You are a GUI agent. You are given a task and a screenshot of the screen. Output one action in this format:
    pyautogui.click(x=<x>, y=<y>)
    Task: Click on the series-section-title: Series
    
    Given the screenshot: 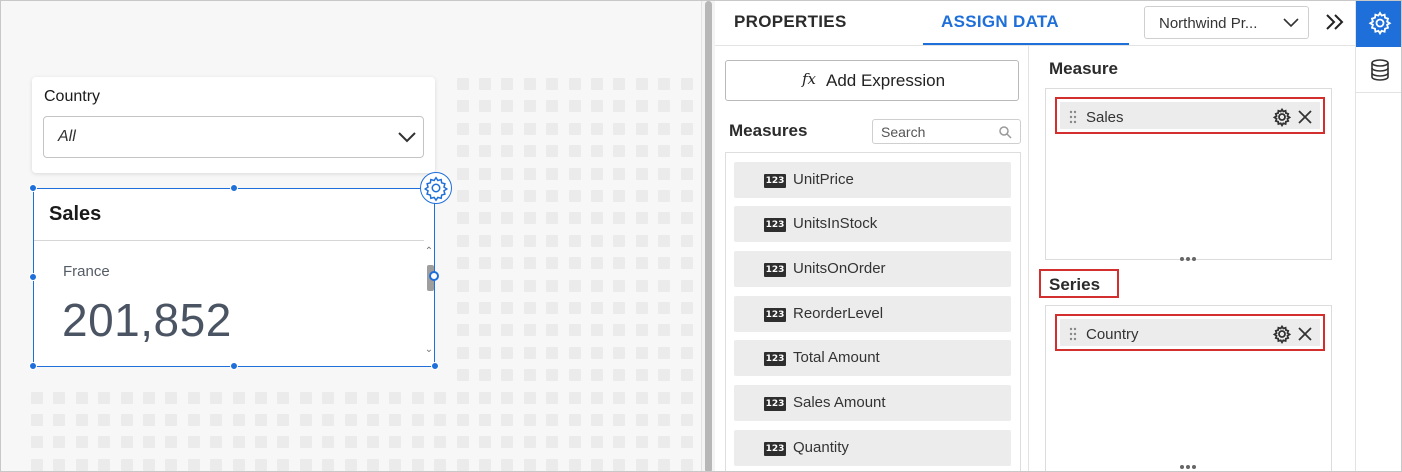 What is the action you would take?
    pyautogui.click(x=1075, y=284)
    